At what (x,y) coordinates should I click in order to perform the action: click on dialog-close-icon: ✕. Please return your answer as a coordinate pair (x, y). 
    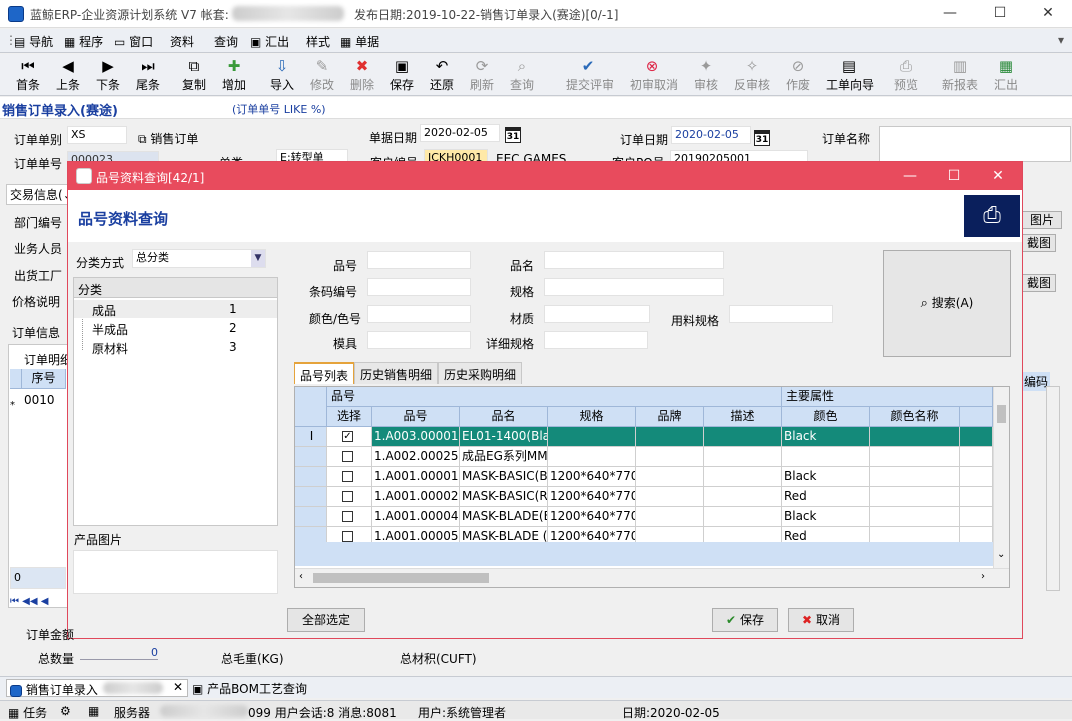
    Looking at the image, I should click on (998, 176).